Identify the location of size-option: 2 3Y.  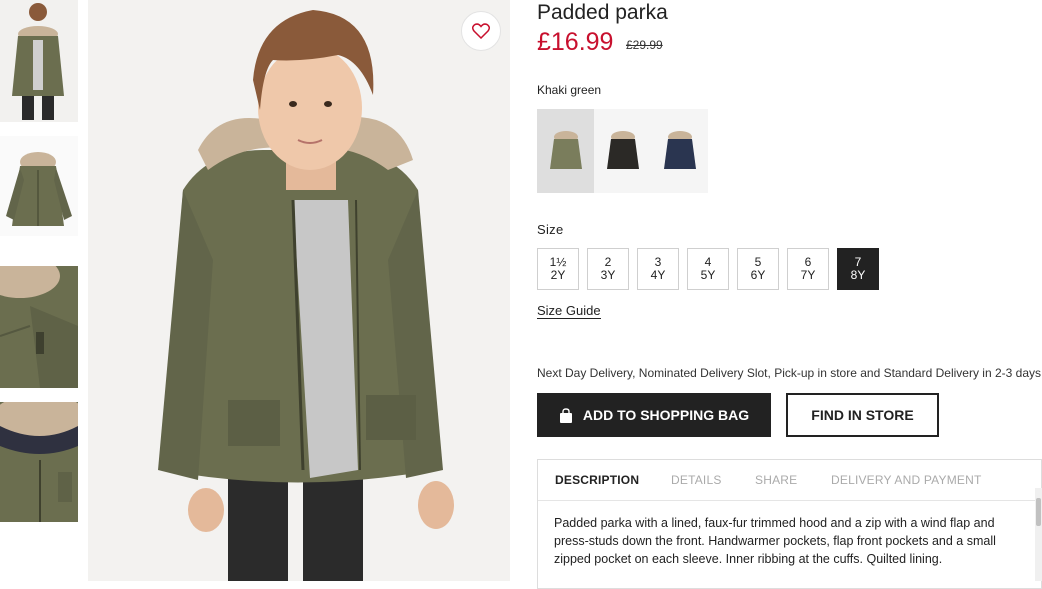
(608, 269).